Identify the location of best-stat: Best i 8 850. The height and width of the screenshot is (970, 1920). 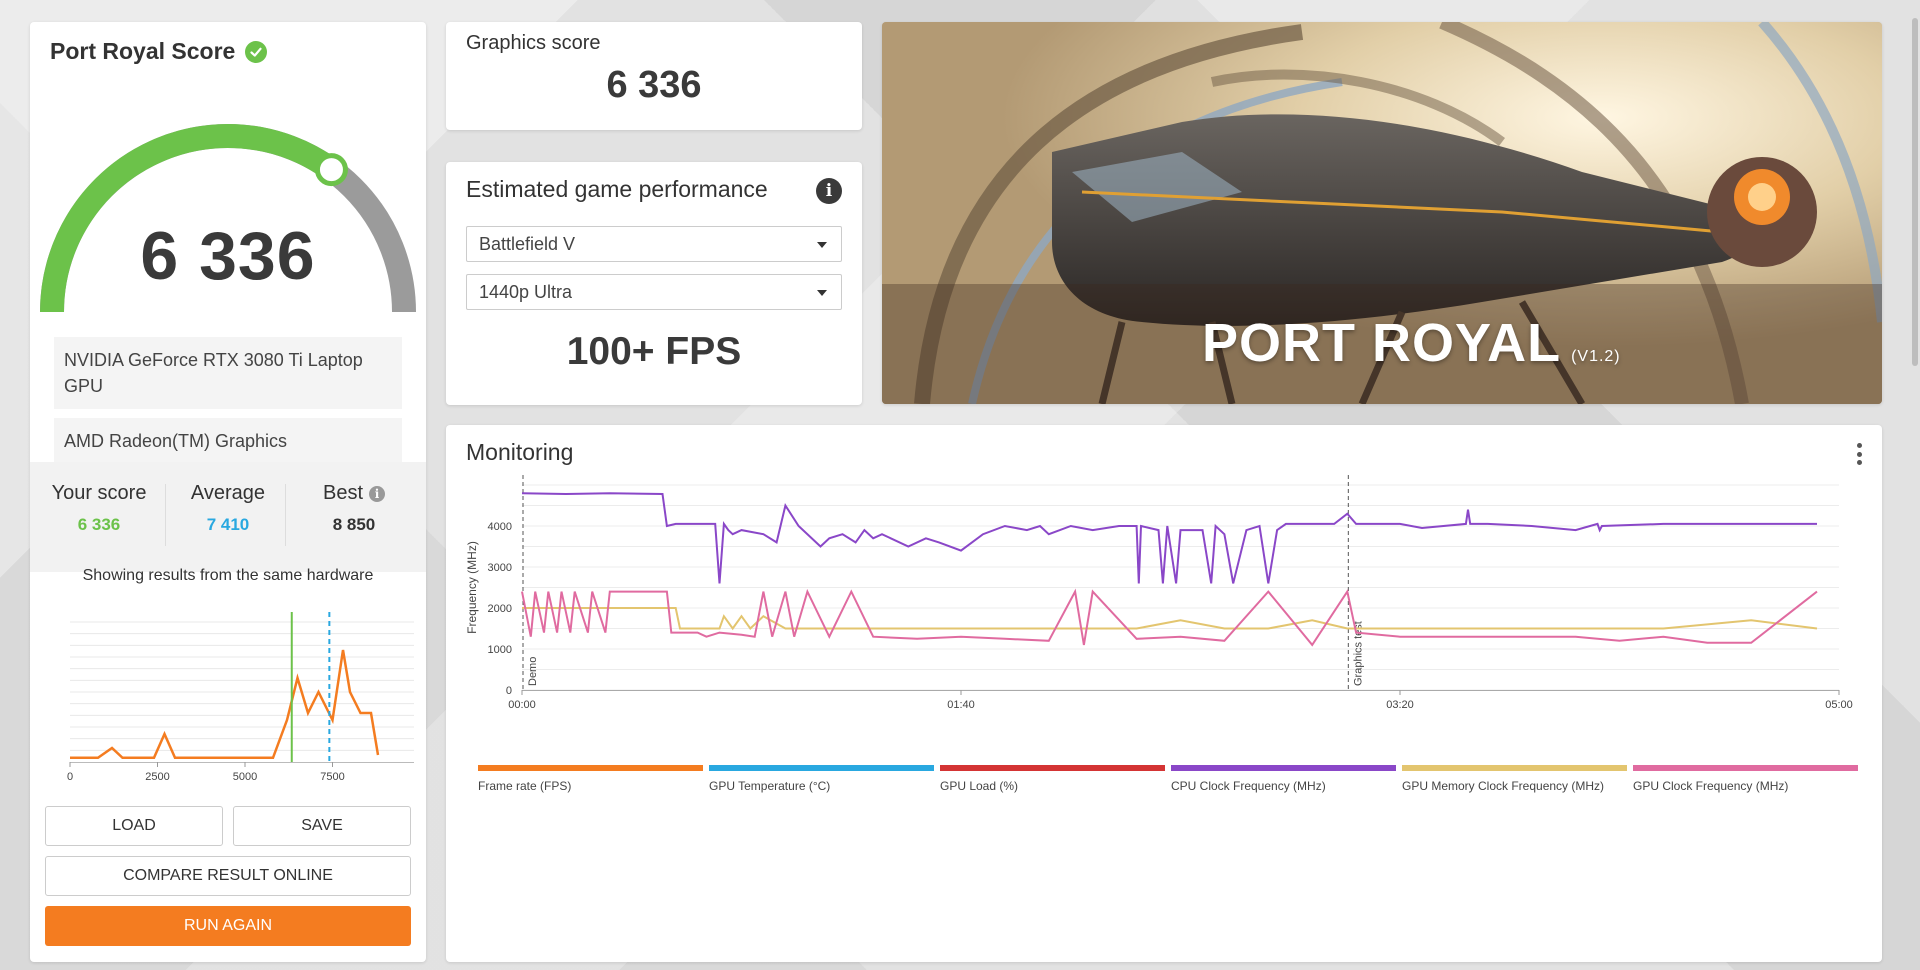
(354, 508).